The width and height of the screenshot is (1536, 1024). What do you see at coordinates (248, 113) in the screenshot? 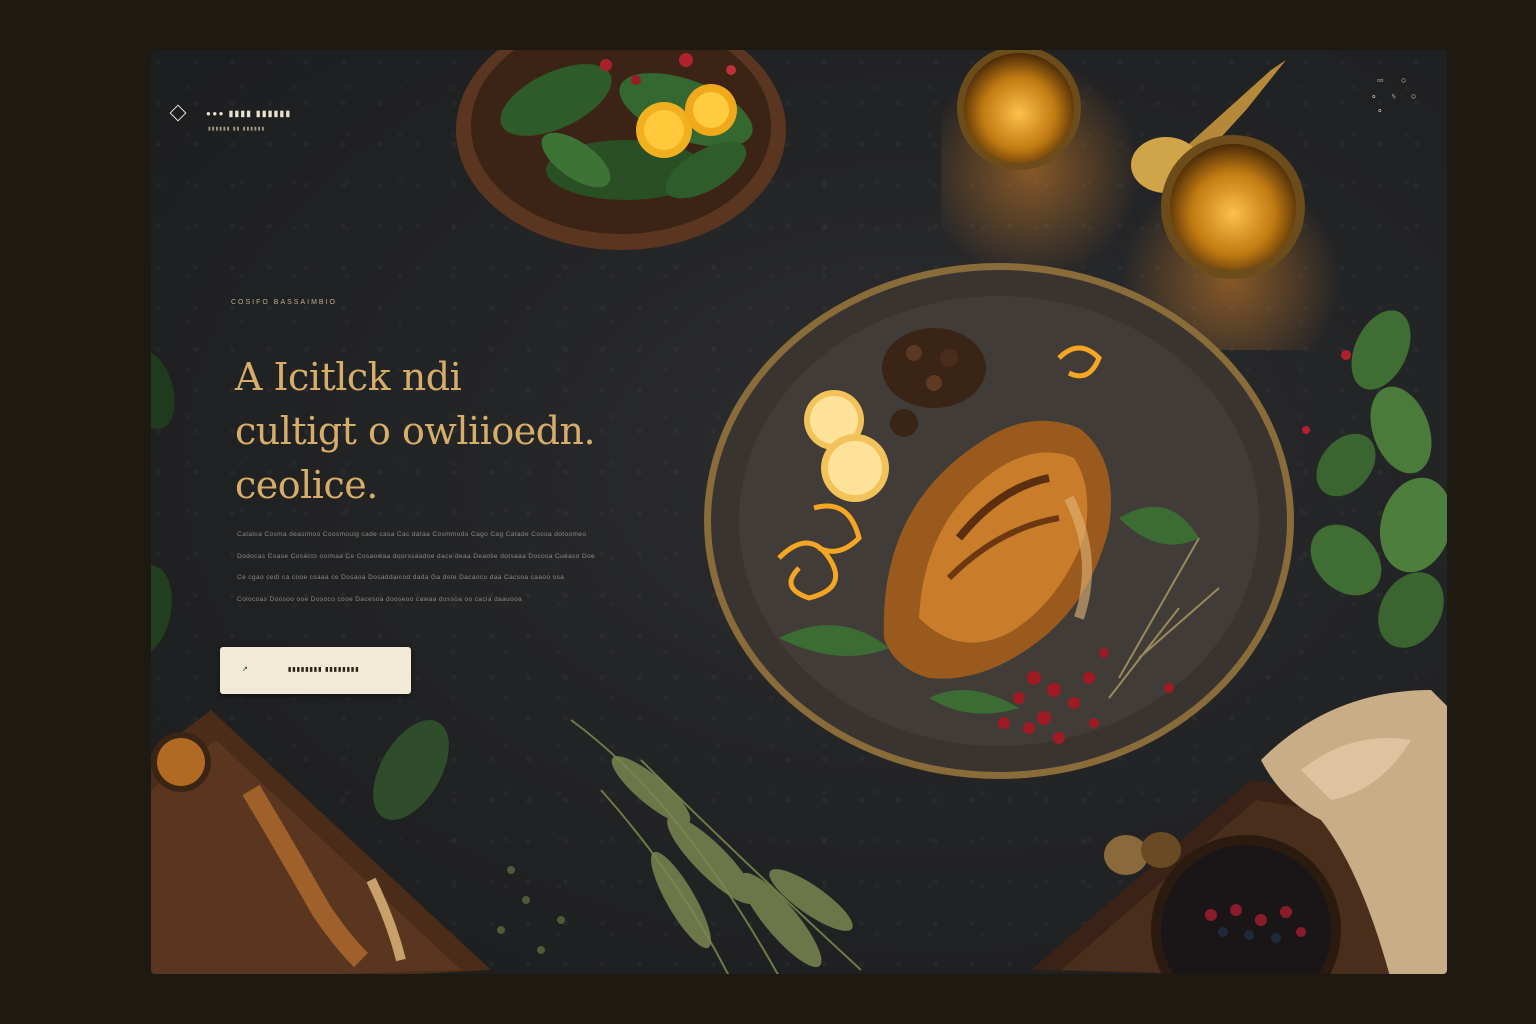
I see `brand-name: ●●● ▮▮▮▮ ▮▮▮▮▮▮` at bounding box center [248, 113].